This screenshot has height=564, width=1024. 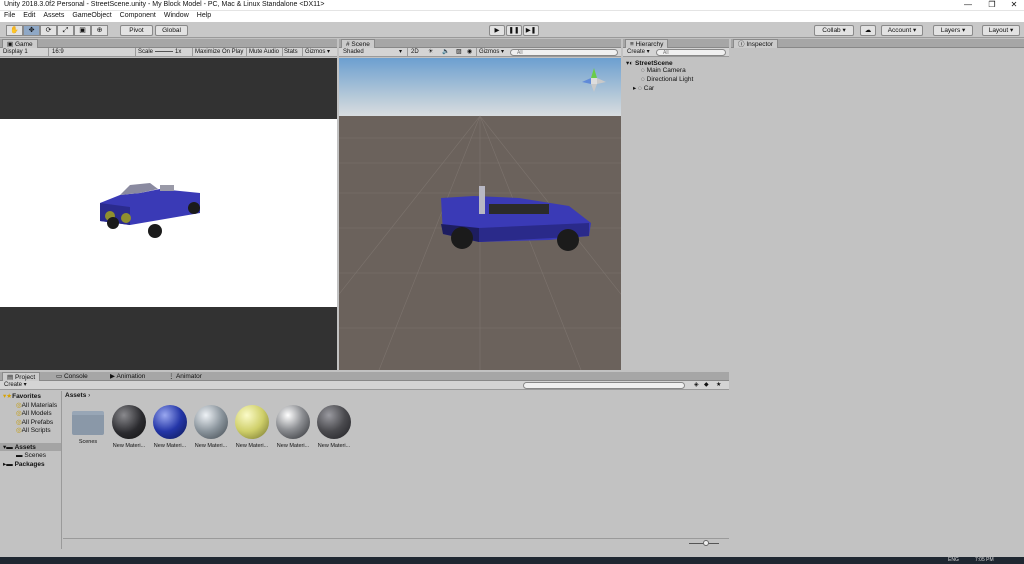 What do you see at coordinates (21, 376) in the screenshot?
I see `tab-project: ▤ Project` at bounding box center [21, 376].